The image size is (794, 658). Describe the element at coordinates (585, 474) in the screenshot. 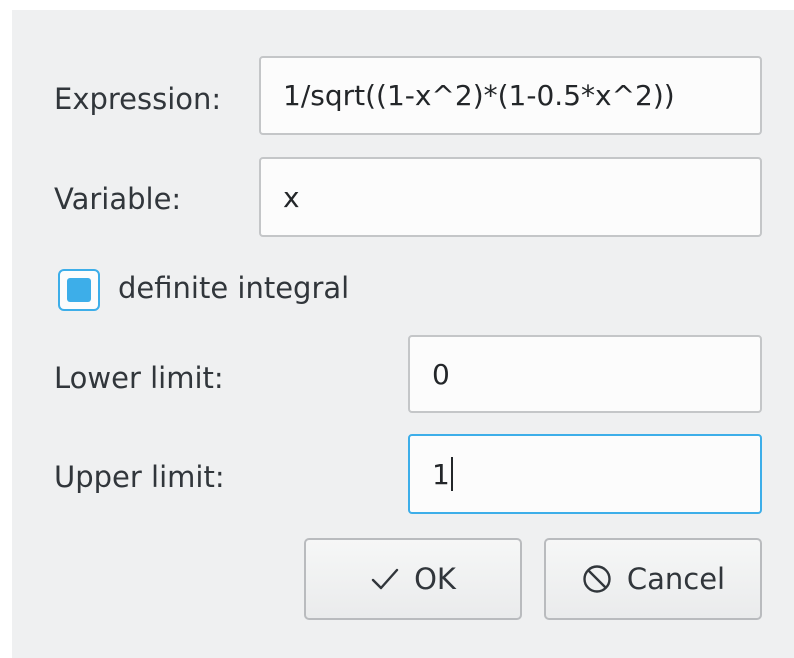

I see `upper-limit-input: 1` at that location.